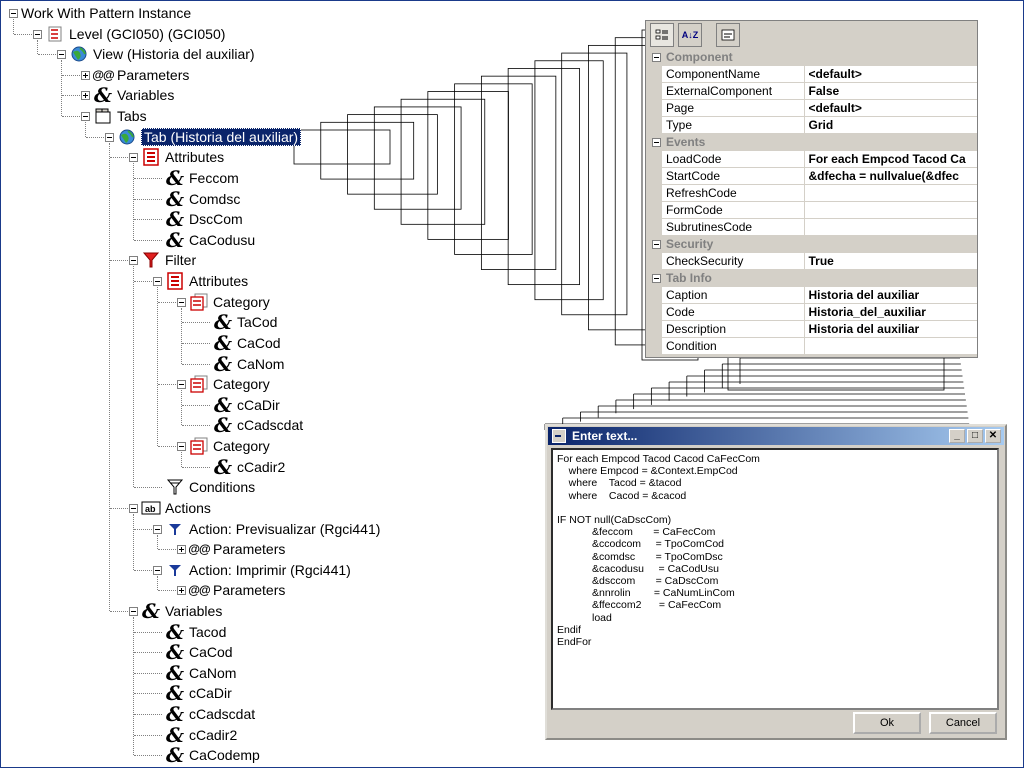  Describe the element at coordinates (120, 116) in the screenshot. I see `tree-node-tabs: Tabs` at that location.